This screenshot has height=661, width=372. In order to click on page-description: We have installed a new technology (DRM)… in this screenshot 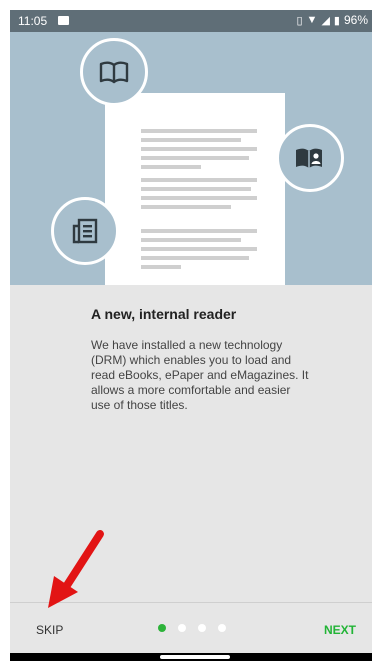, I will do `click(200, 375)`.